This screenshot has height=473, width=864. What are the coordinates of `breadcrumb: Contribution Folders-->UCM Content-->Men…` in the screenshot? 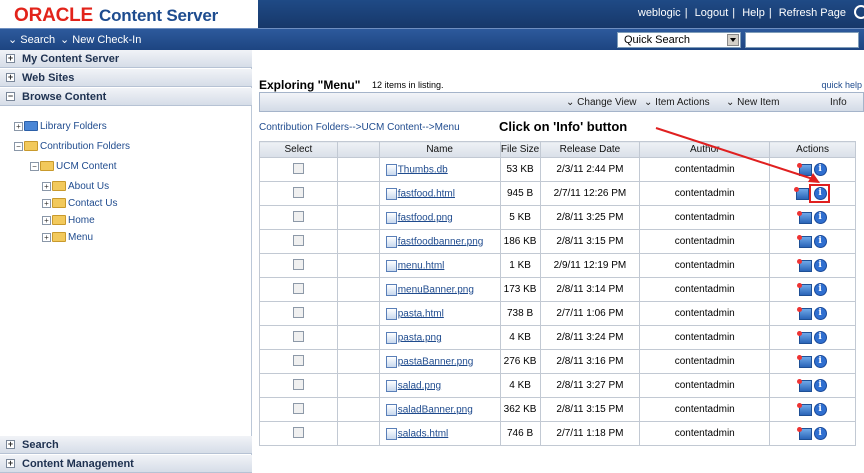 It's located at (359, 127).